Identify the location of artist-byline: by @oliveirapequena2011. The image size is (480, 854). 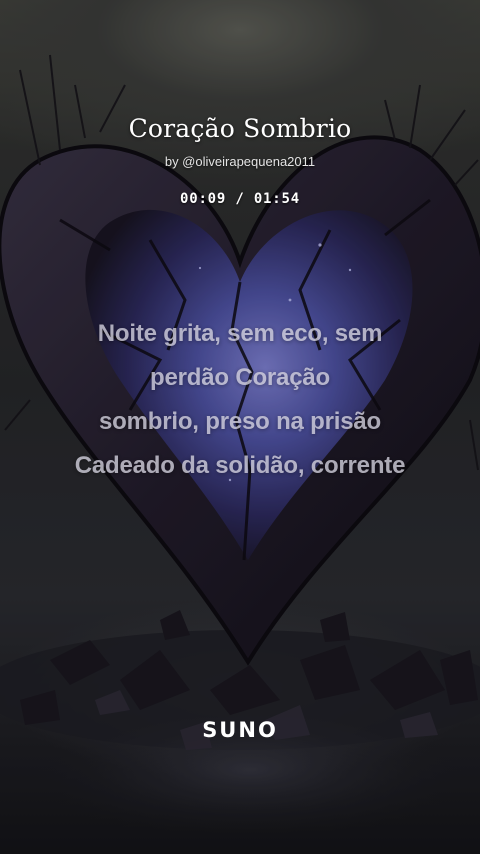
(240, 161).